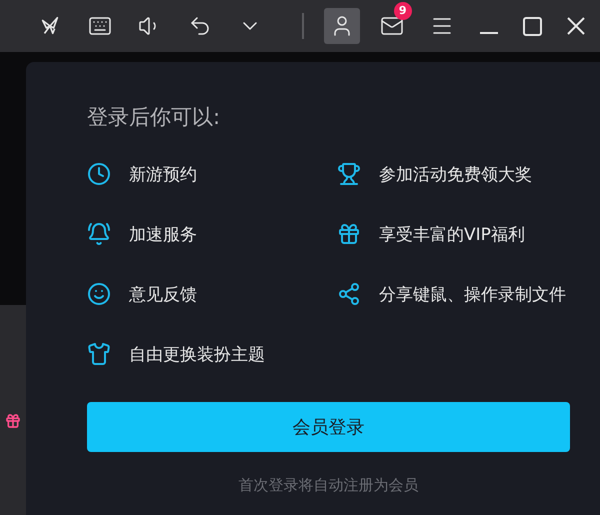 The image size is (600, 515). I want to click on feature-label: 自由更换装扮主题, so click(197, 355).